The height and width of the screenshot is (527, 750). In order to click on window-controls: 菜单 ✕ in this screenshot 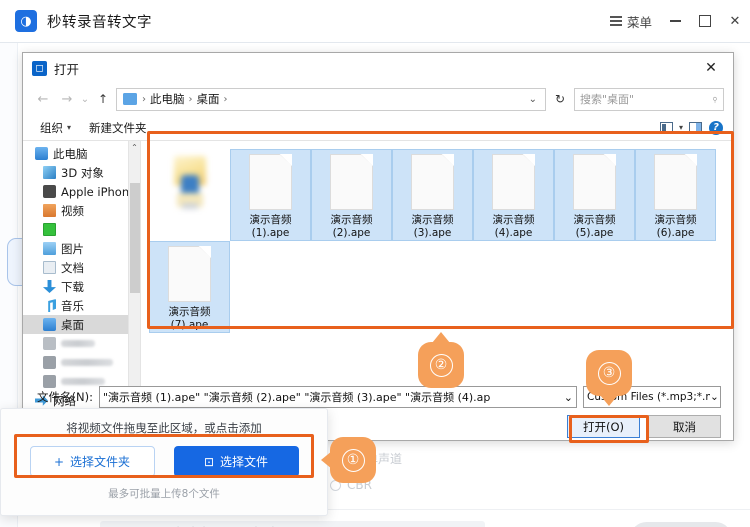, I will do `click(676, 21)`.